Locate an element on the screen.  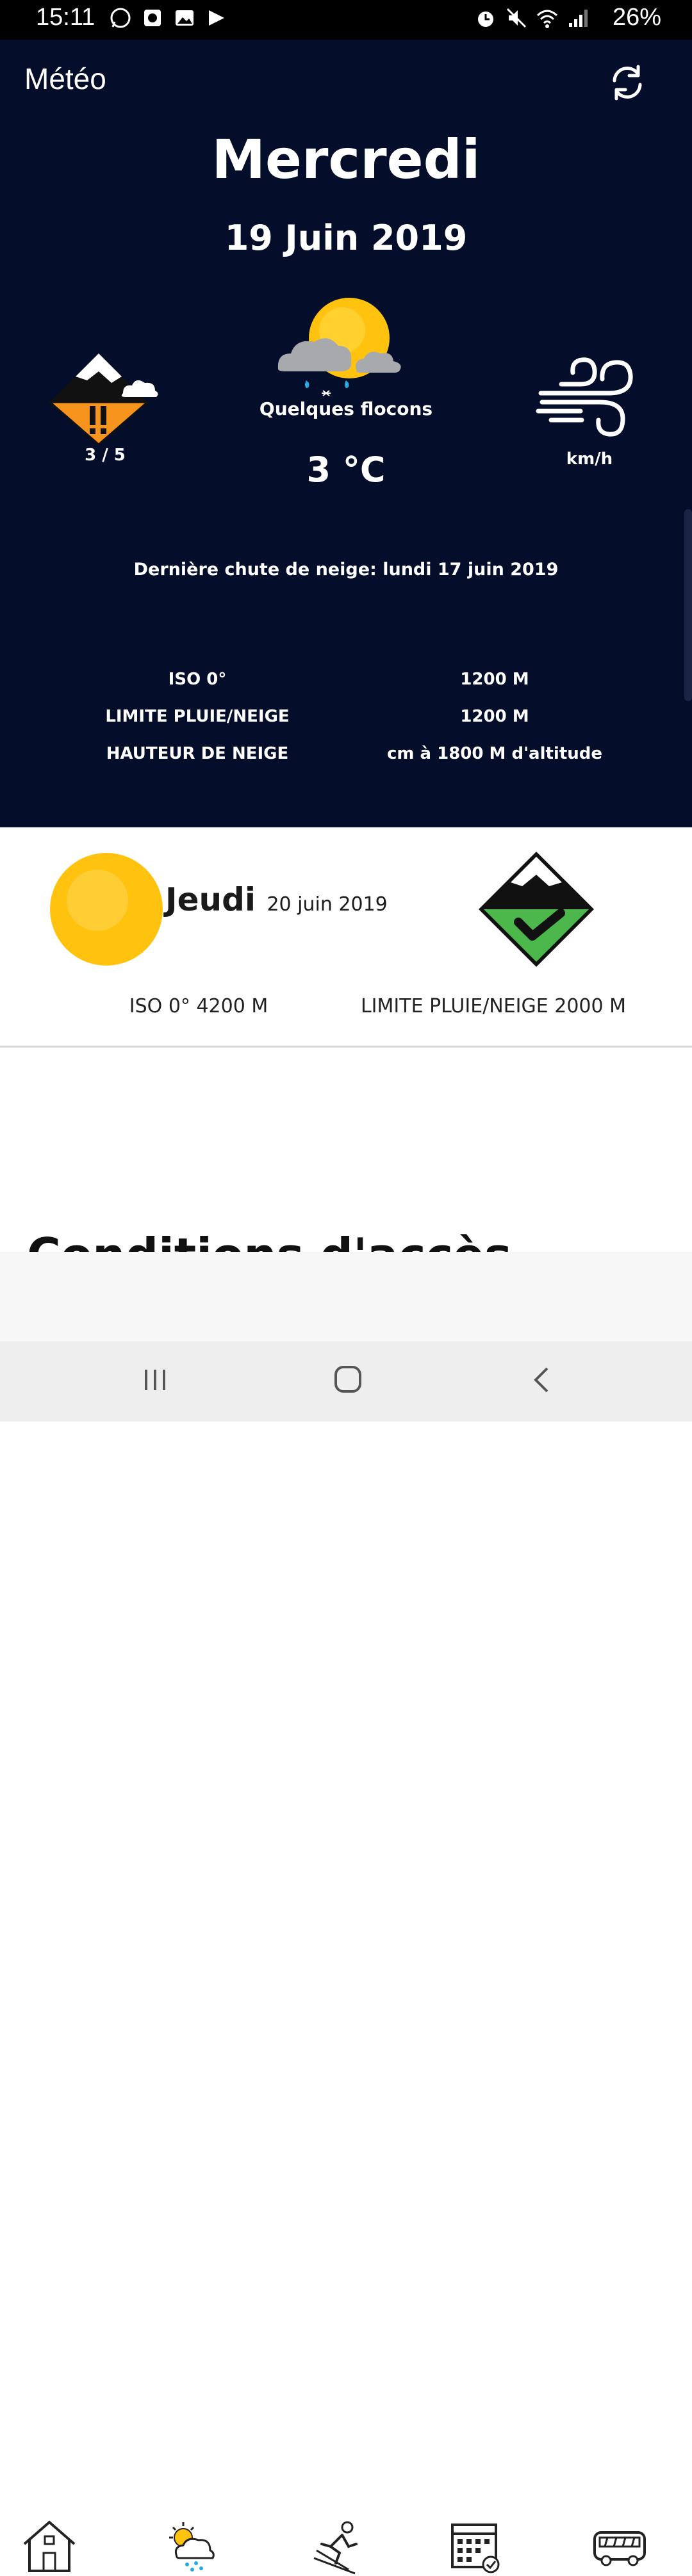
sun-icon is located at coordinates (106, 909).